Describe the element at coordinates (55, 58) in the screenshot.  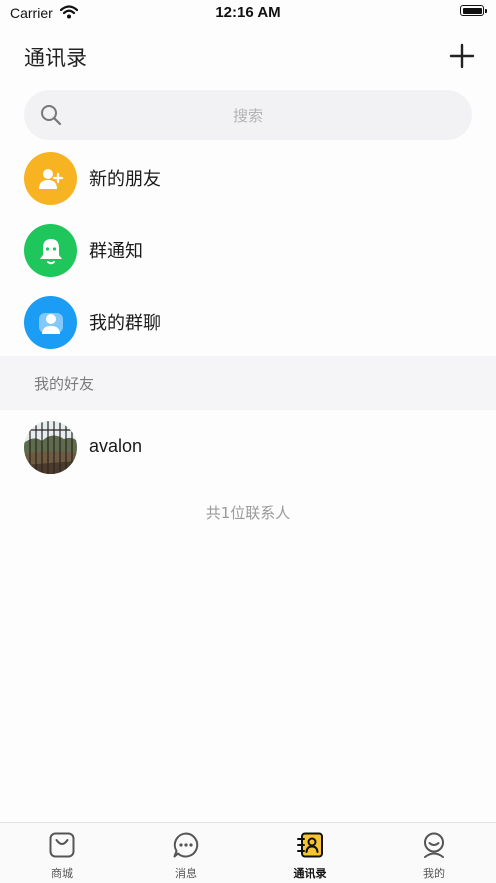
I see `page-title: 通讯录` at that location.